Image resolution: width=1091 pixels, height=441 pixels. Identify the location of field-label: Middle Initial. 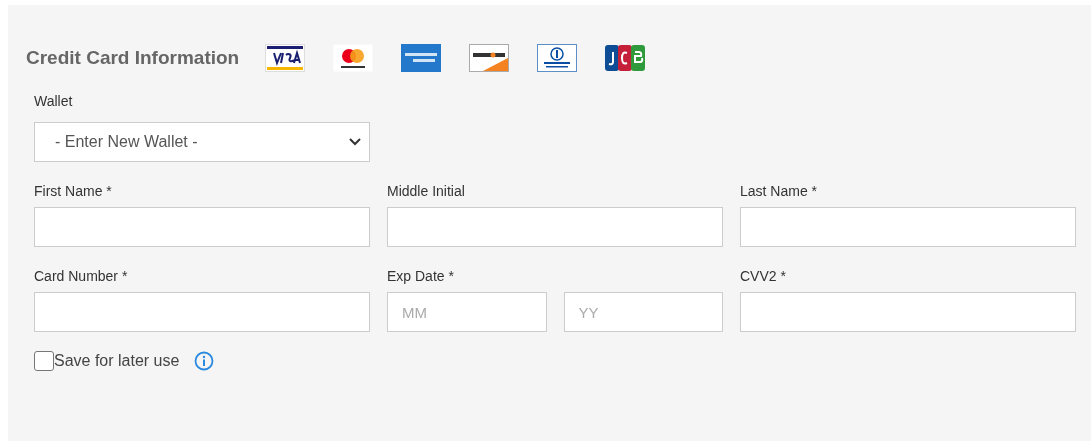
(426, 191).